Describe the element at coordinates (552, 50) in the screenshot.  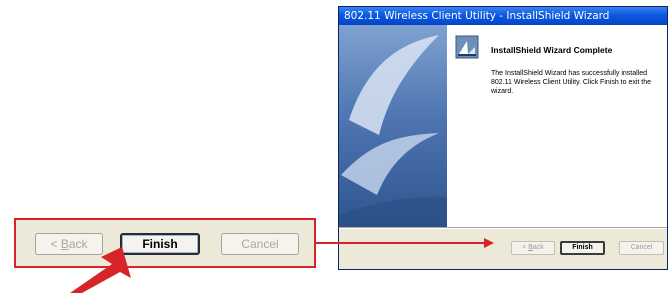
I see `wizard-heading: InstallShield Wizard Complete` at that location.